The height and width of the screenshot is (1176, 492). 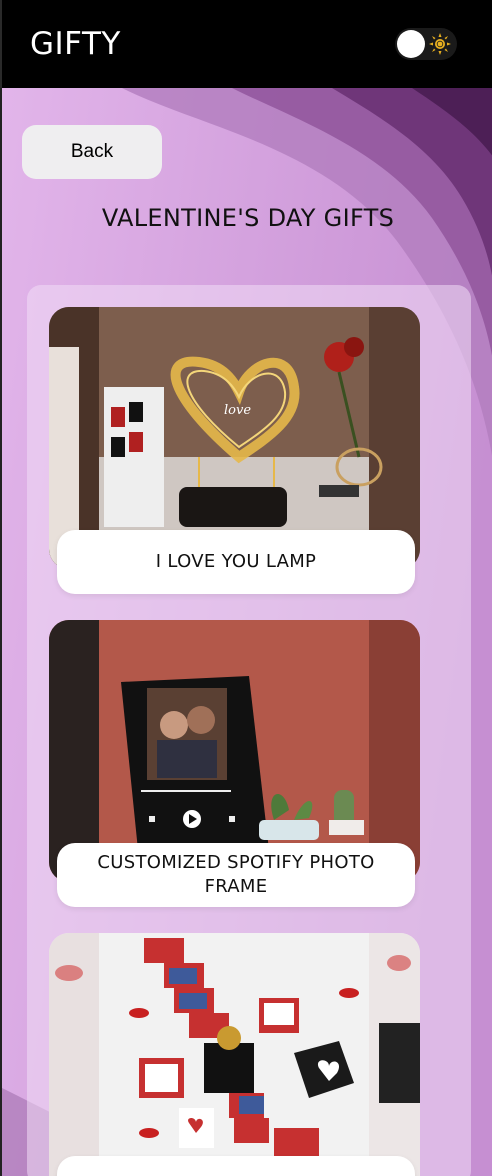 What do you see at coordinates (411, 44) in the screenshot?
I see `toggle-knob` at bounding box center [411, 44].